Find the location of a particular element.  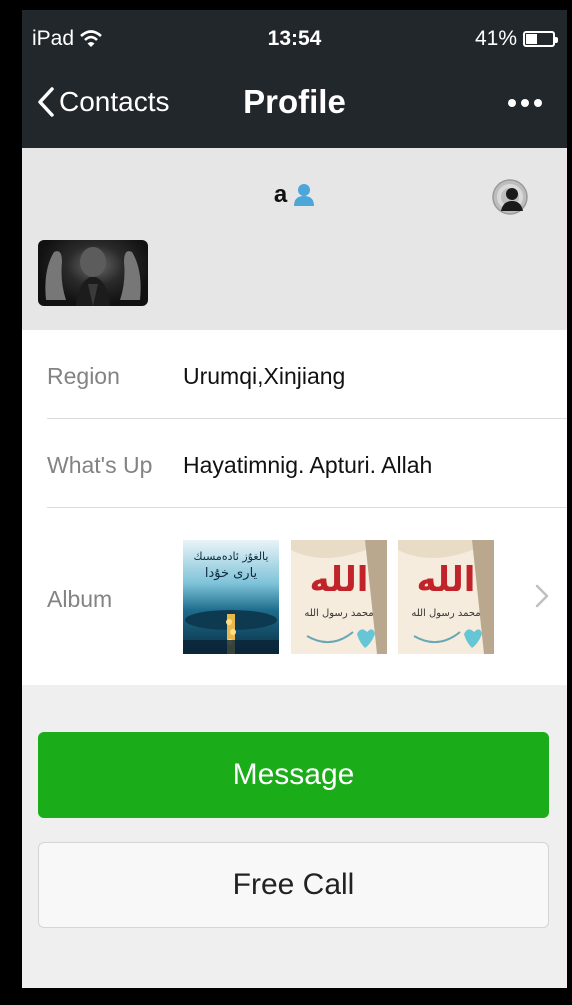

whatsup-label: What's Up is located at coordinates (100, 465).